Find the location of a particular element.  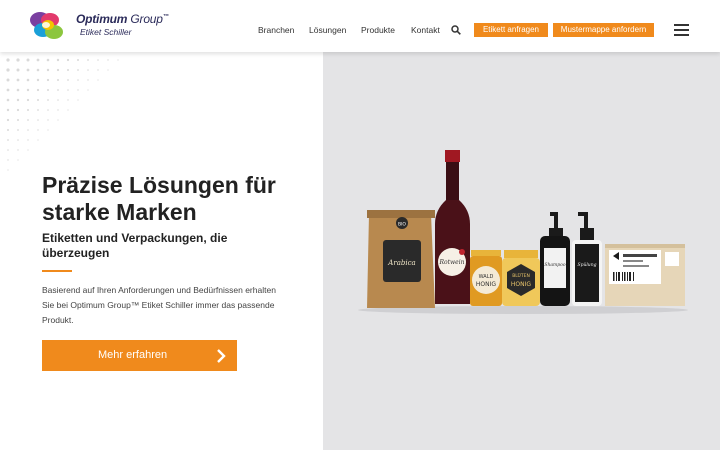

svg-text: WALD is located at coordinates (486, 277).